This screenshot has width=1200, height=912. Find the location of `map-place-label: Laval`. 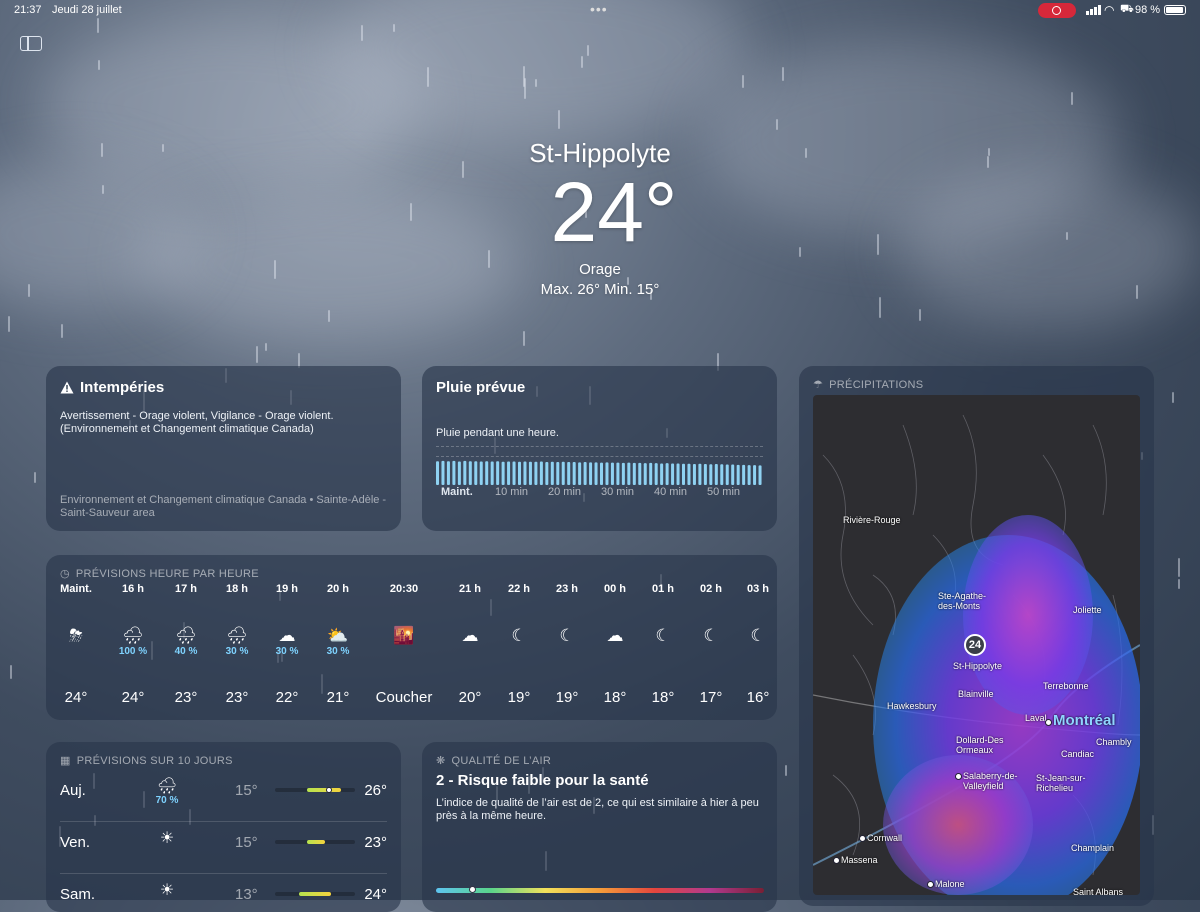

map-place-label: Laval is located at coordinates (1036, 718).